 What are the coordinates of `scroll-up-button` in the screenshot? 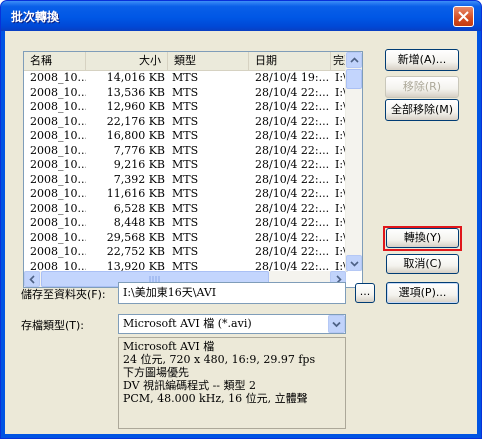 It's located at (354, 60).